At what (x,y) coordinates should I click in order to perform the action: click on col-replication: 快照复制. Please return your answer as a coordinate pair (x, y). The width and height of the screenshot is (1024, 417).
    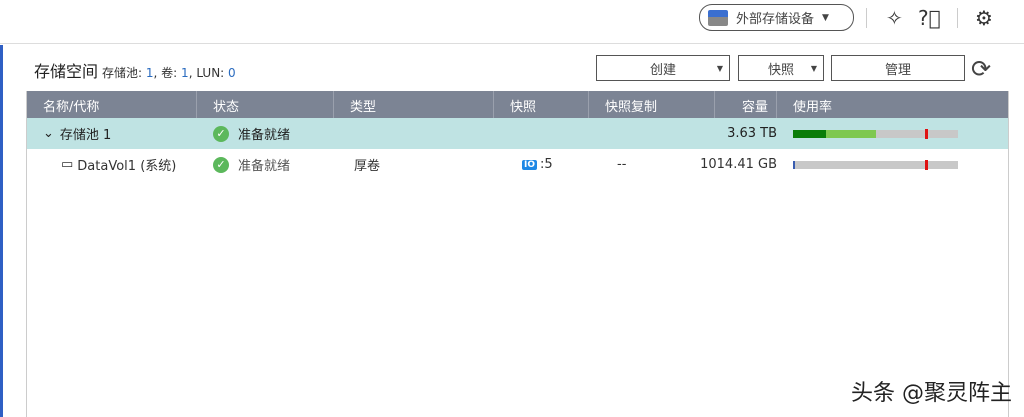
    Looking at the image, I should click on (652, 104).